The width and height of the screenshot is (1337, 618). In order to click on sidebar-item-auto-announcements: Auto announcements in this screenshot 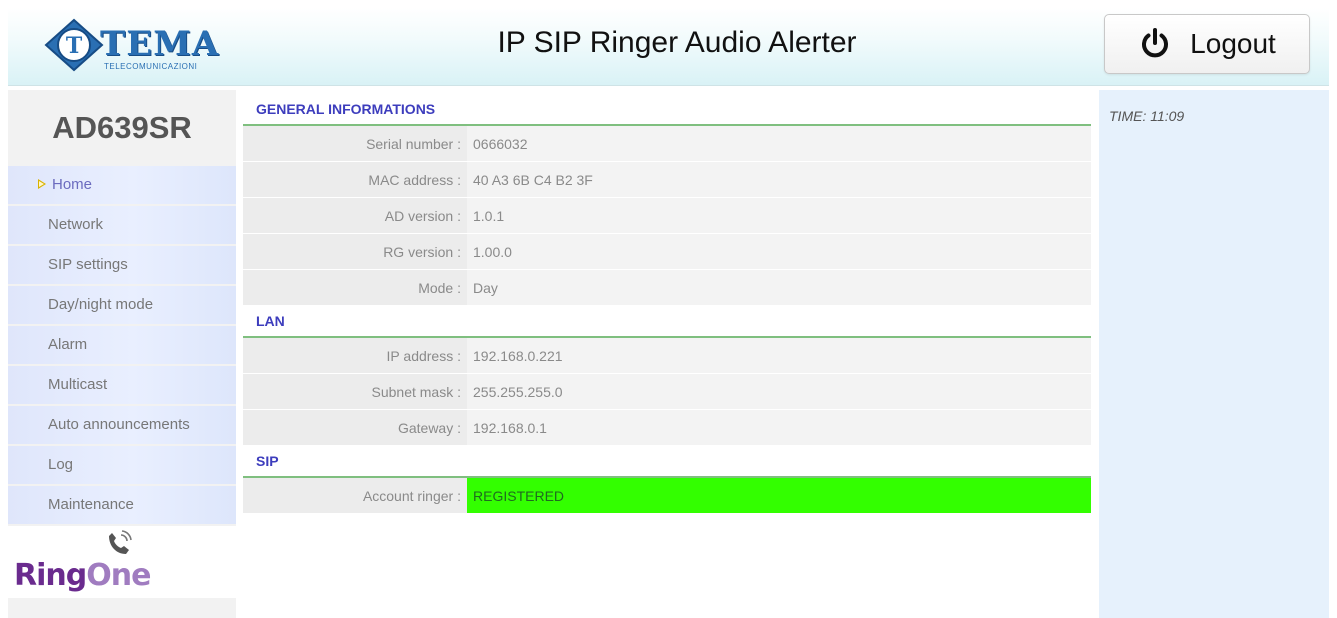, I will do `click(122, 425)`.